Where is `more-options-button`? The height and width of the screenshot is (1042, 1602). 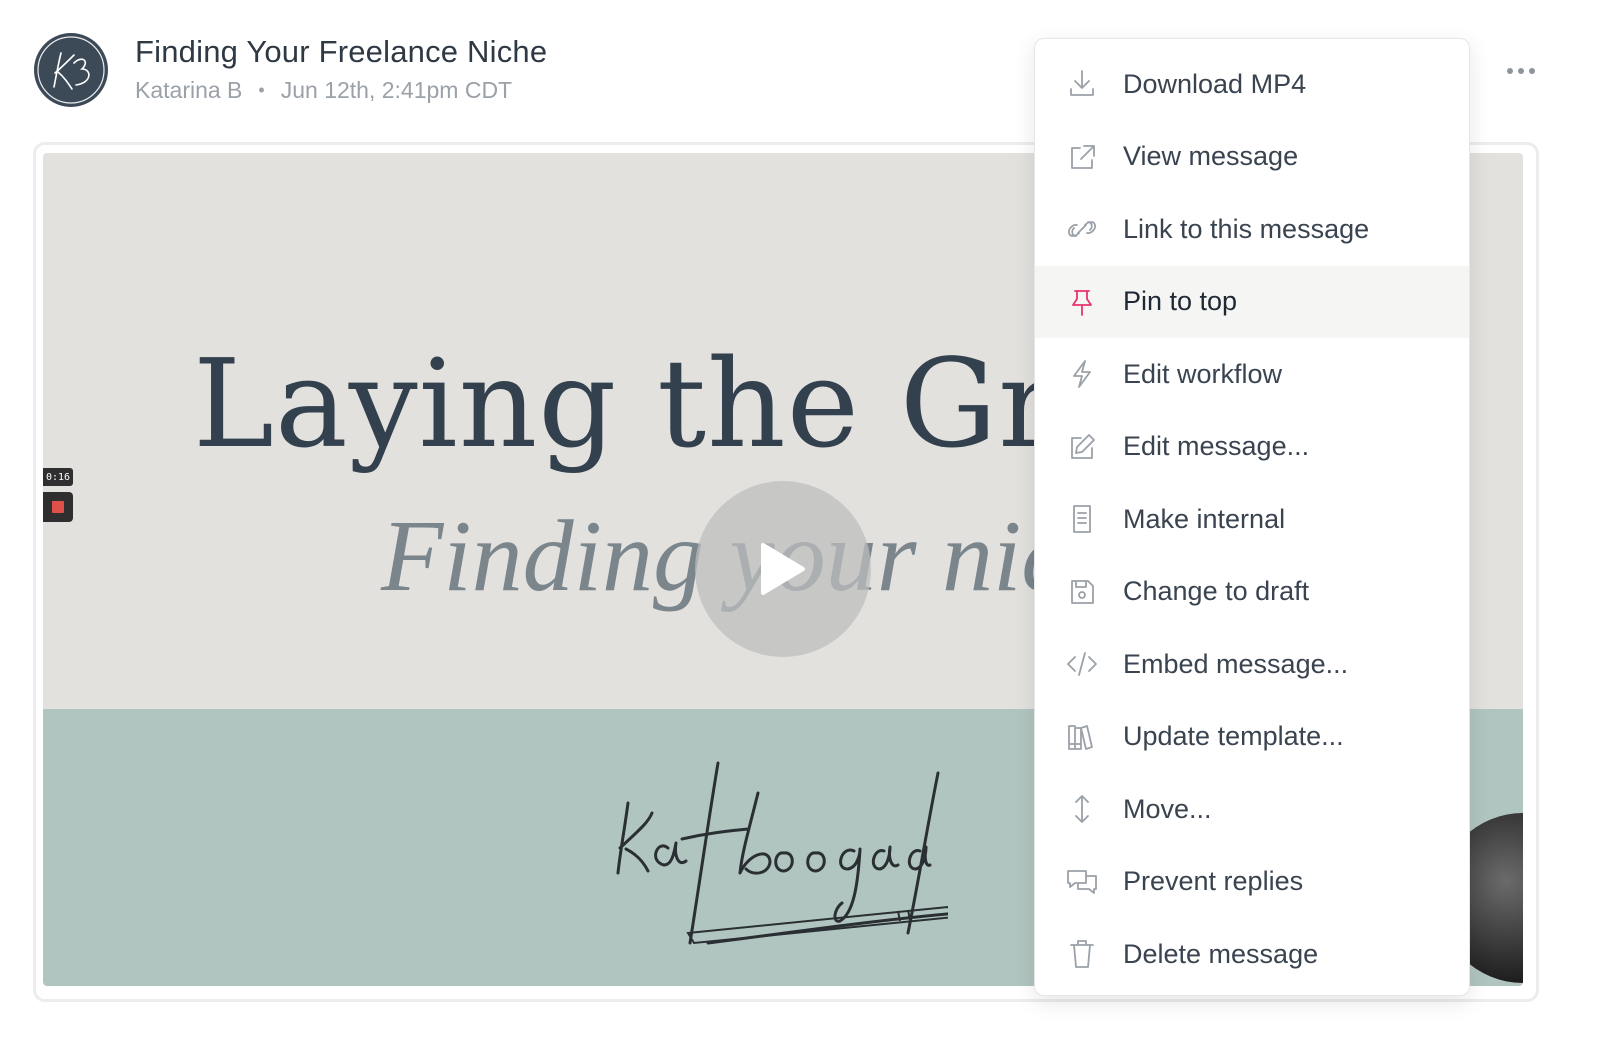 more-options-button is located at coordinates (1521, 71).